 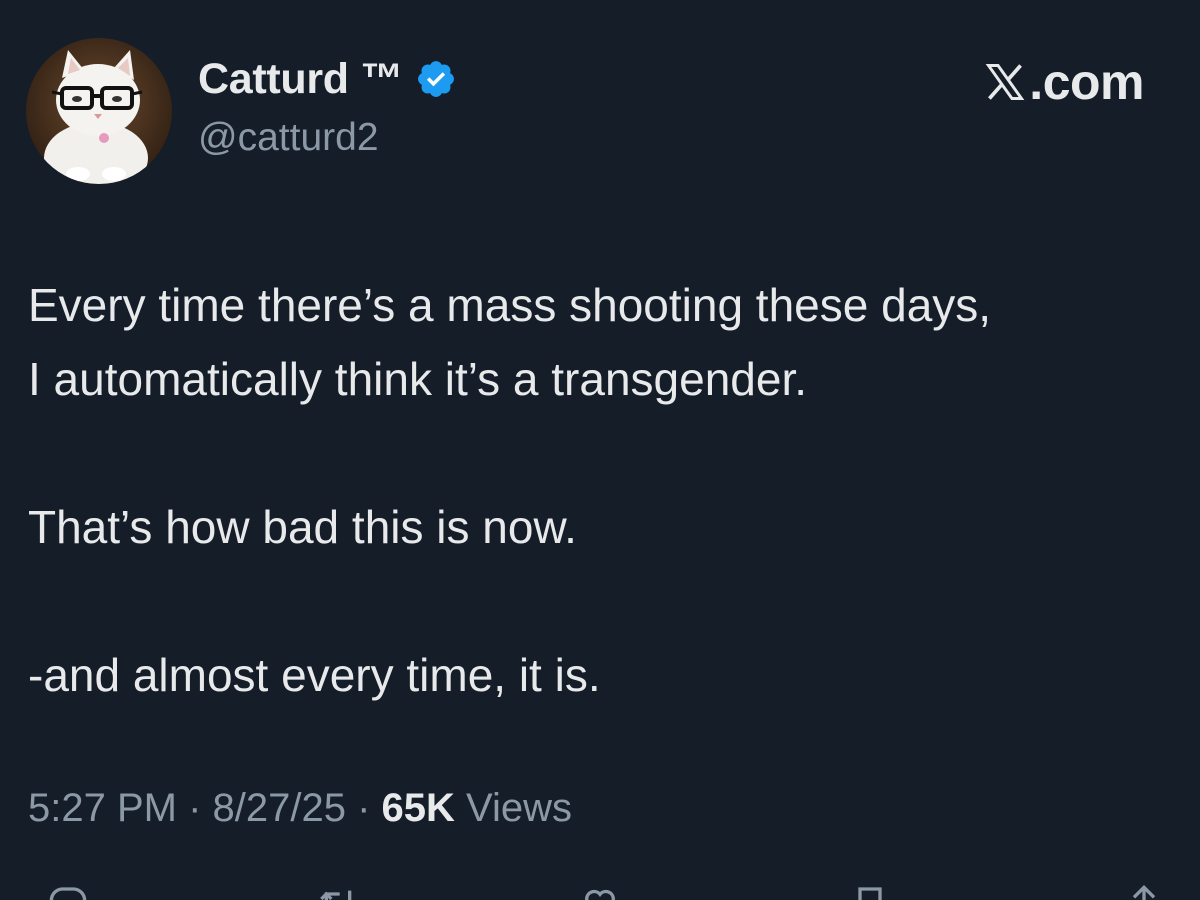 I want to click on like-icon, so click(x=600, y=892).